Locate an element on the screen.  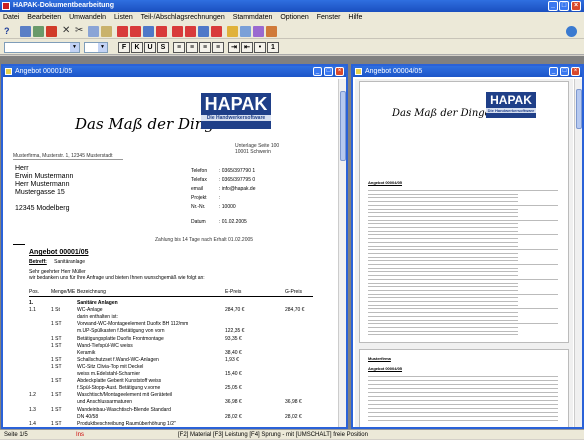
table-cell: 1 St is located at coordinates (55, 310).